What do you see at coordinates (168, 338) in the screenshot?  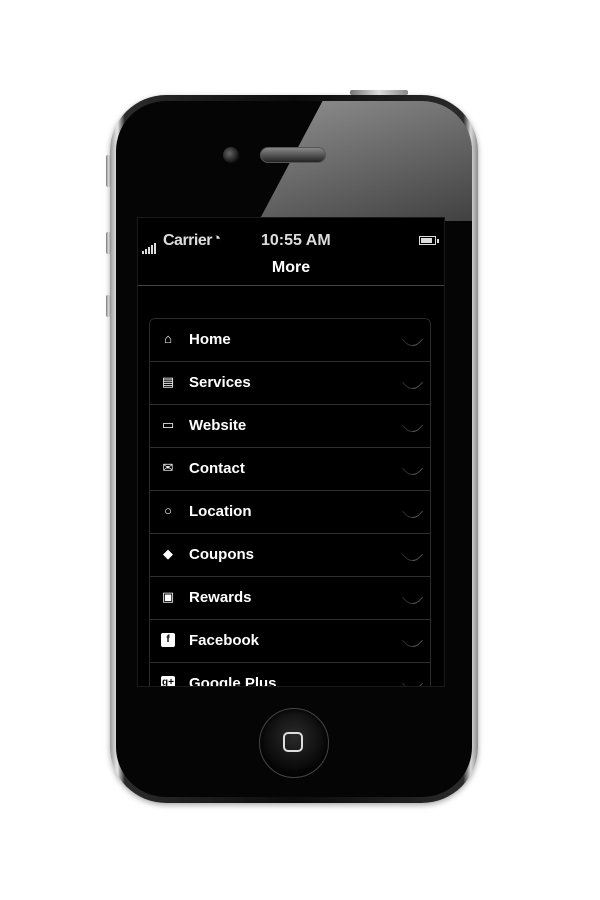 I see `home-icon: ⌂` at bounding box center [168, 338].